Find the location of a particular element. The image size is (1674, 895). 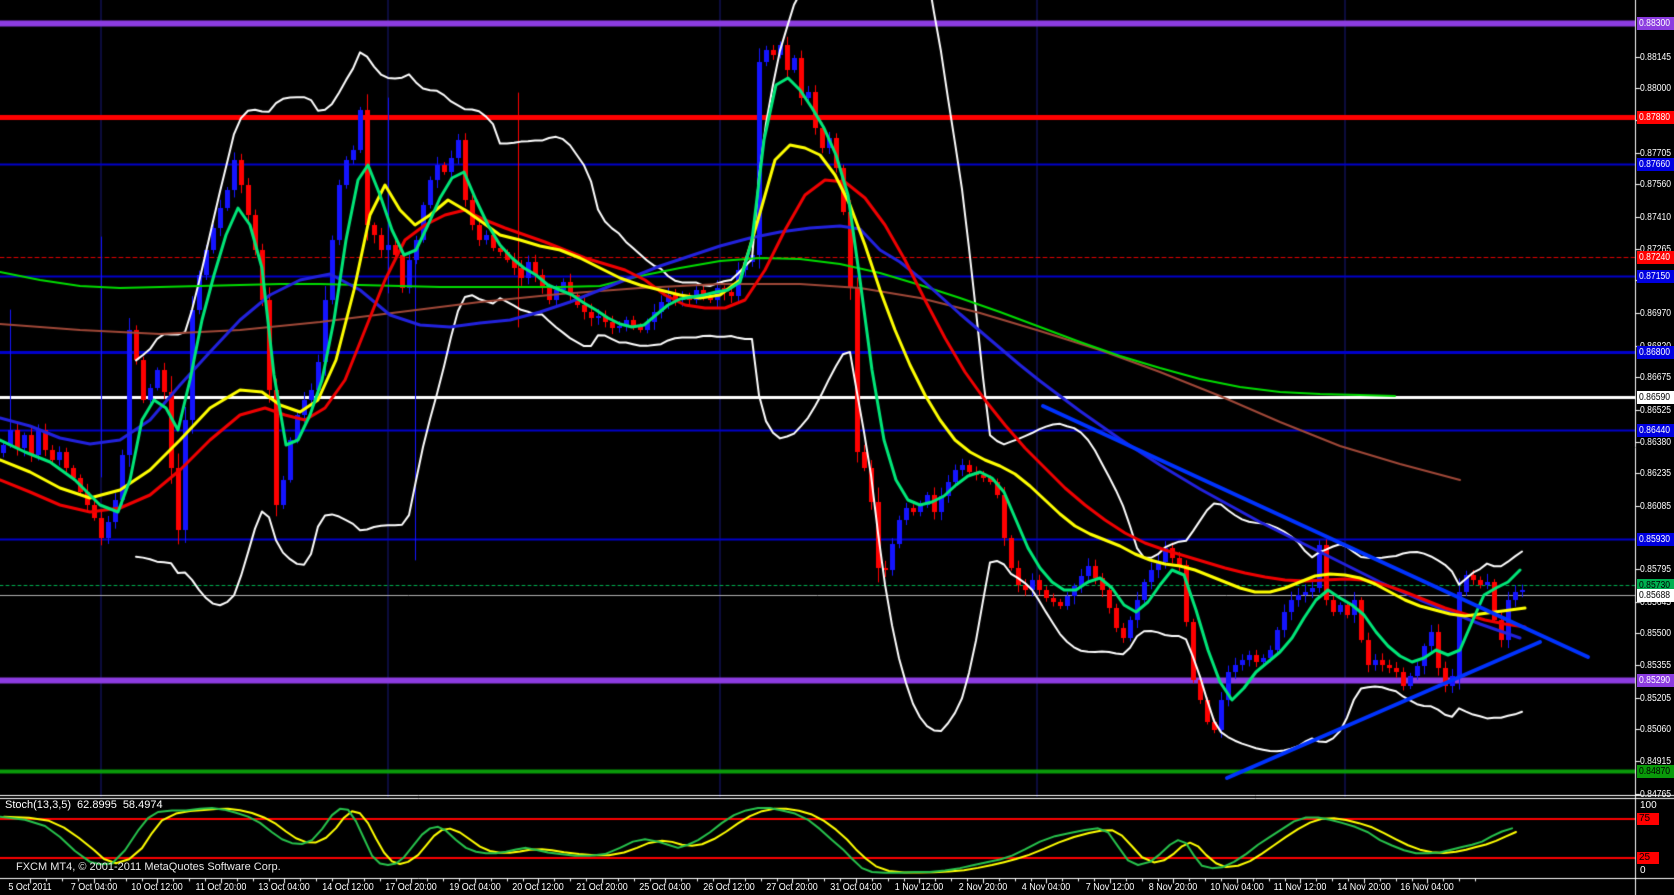

price-tick-label: 0.85205 is located at coordinates (1656, 698).